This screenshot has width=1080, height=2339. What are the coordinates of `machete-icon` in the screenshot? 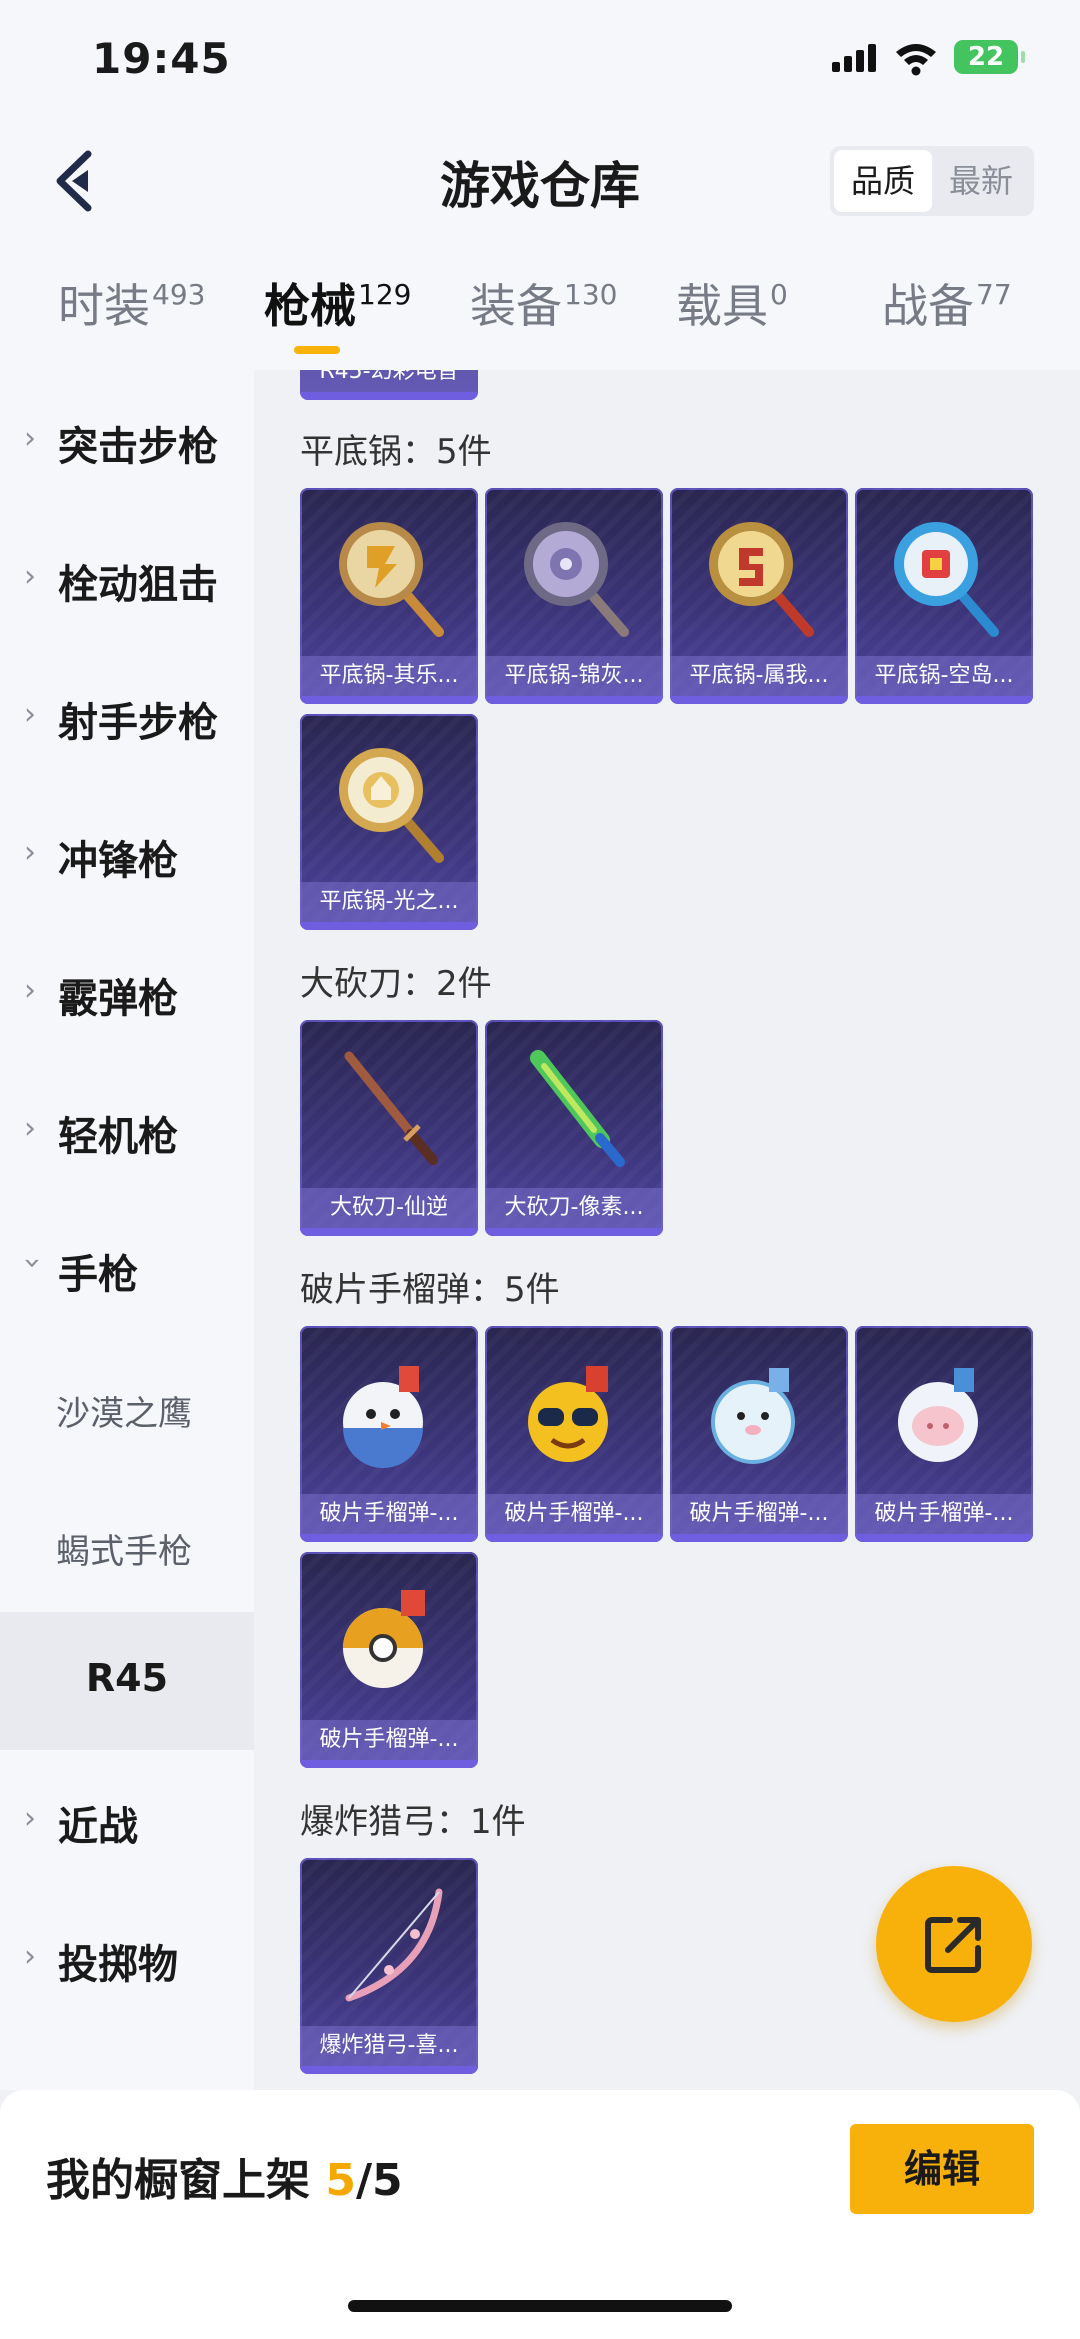 It's located at (577, 1108).